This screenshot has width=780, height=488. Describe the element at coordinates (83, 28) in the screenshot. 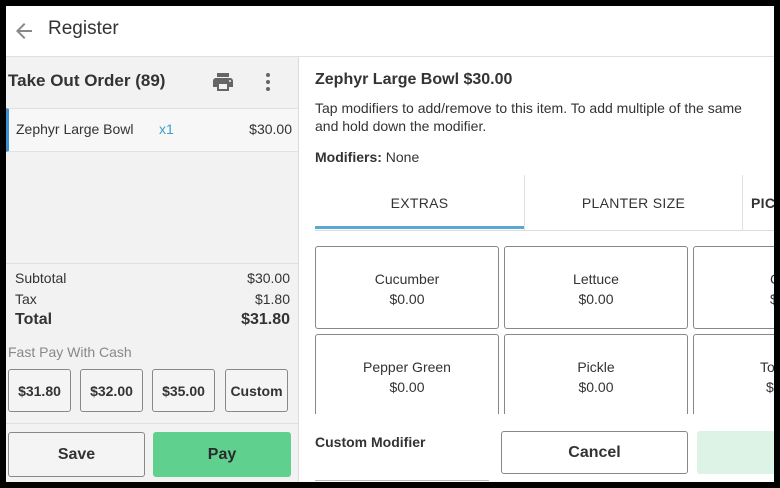

I see `app-title: Register` at that location.